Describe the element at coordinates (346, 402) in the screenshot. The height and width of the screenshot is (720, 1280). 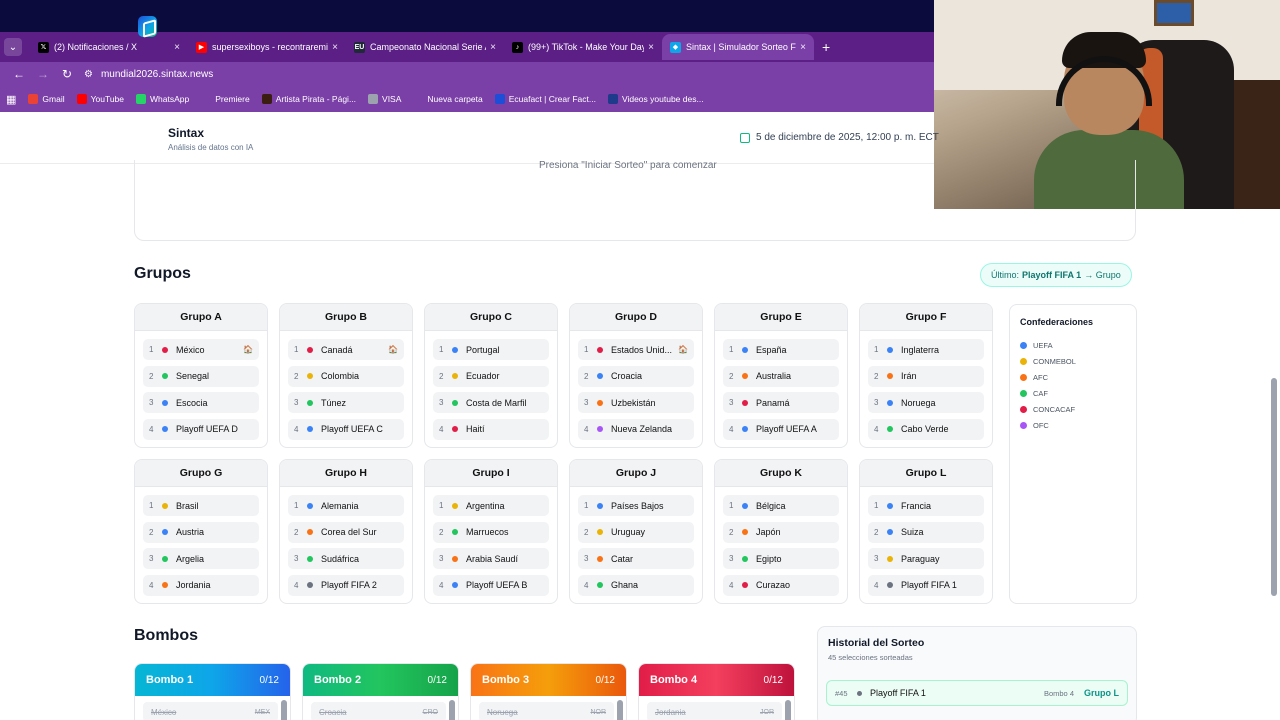
I see `team-slot: 3 Túnez` at that location.